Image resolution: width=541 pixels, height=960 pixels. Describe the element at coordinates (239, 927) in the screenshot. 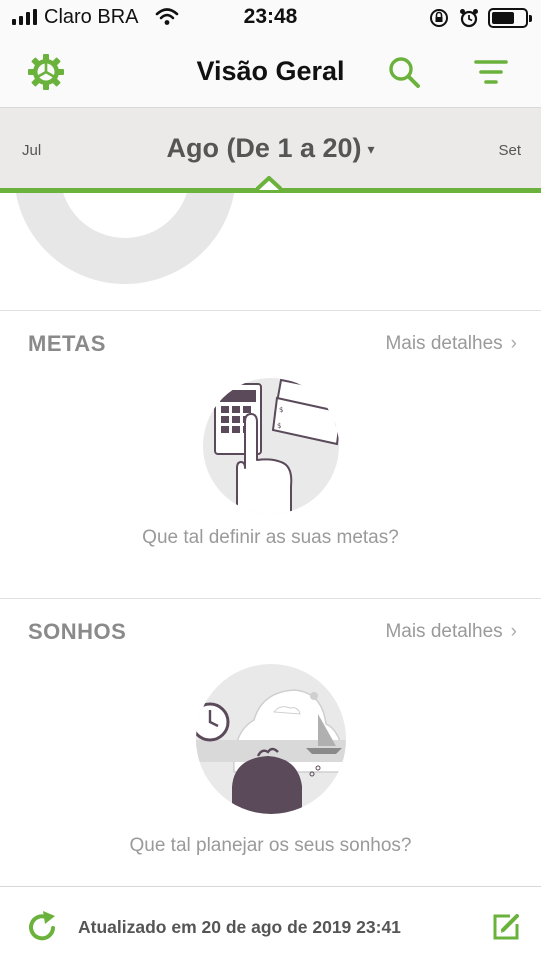

I see `last-updated-label: Atualizado em 20 de ago de 2019 23:41` at that location.